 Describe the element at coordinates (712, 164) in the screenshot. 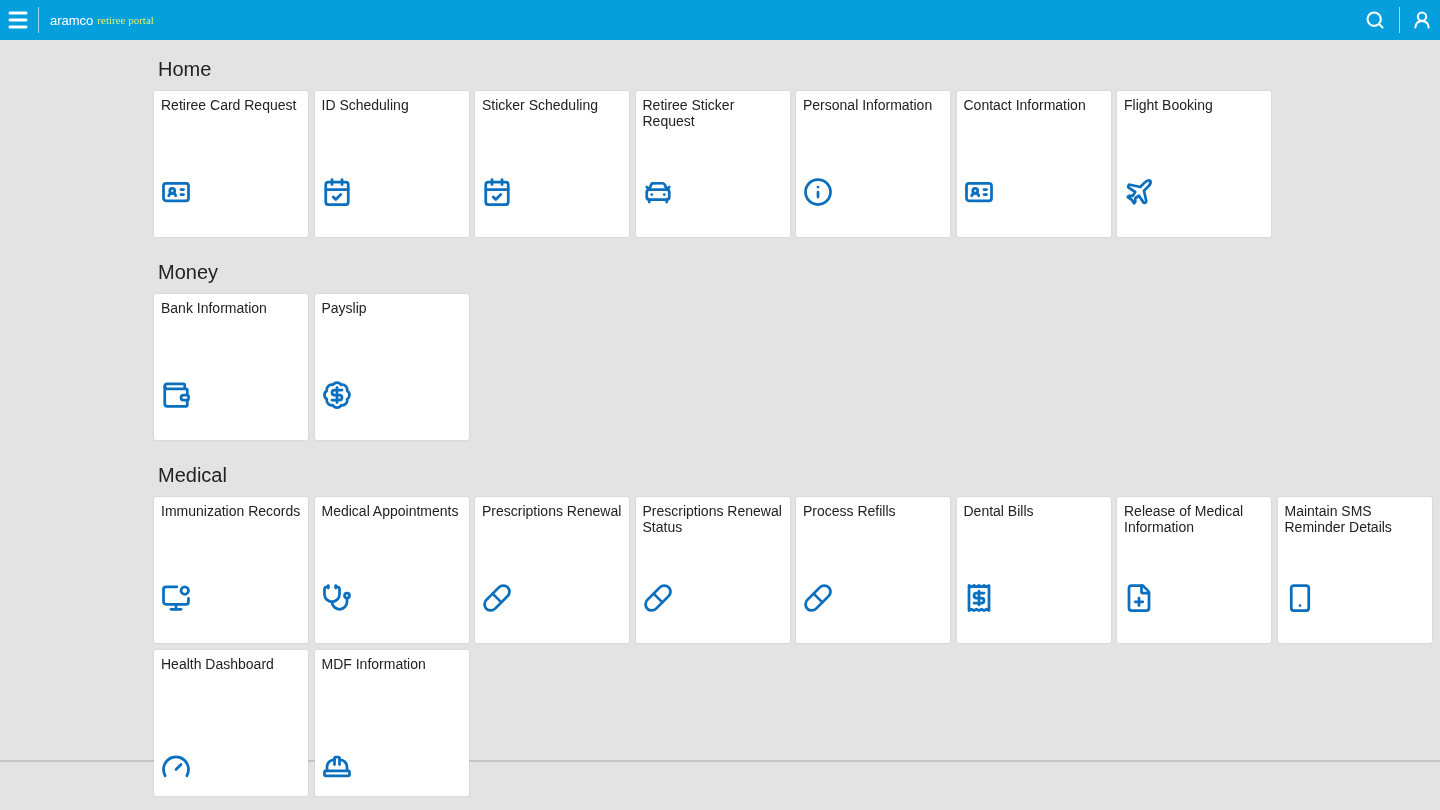

I see `app-tile: Retiree Sticker Request` at that location.